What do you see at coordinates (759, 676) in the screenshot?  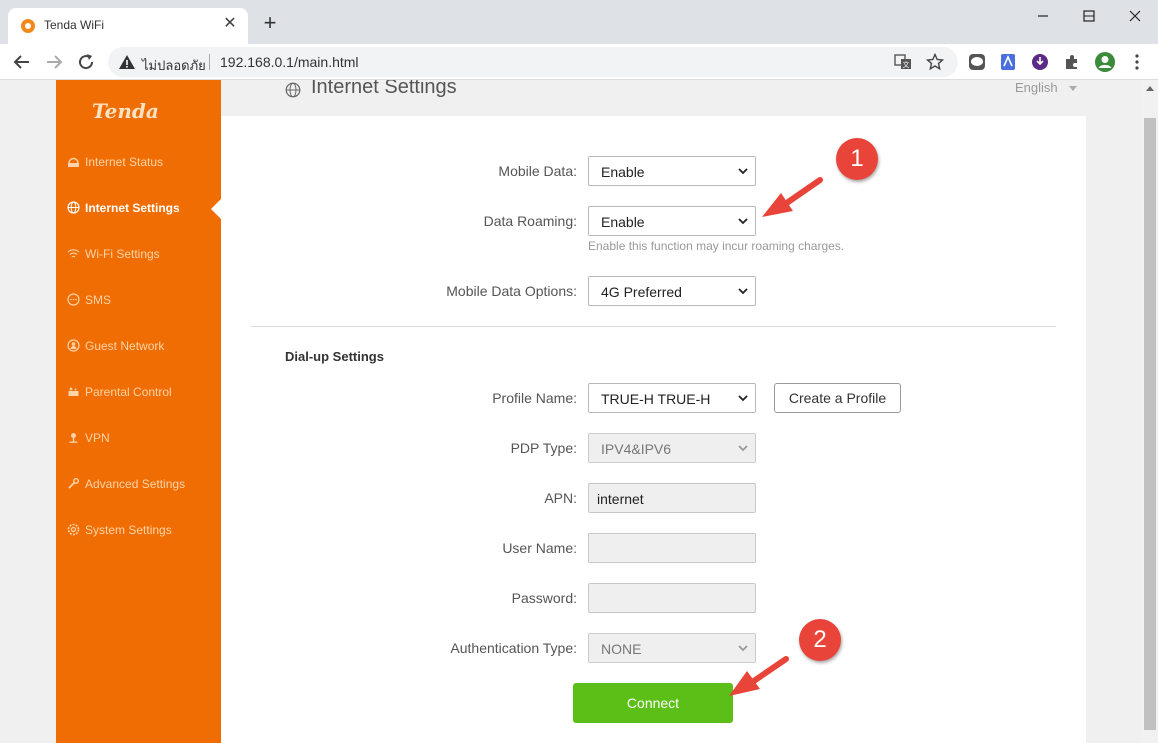 I see `arrow-2-icon` at bounding box center [759, 676].